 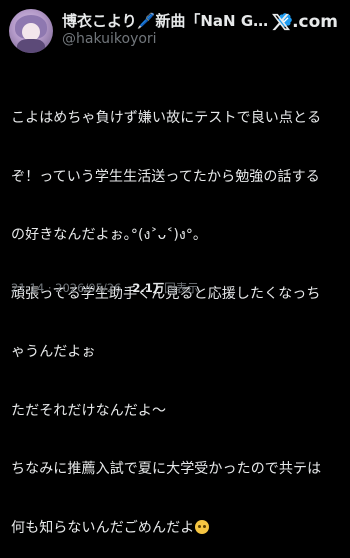 I want to click on tweet-line: こよはめちゃ負けず嫌い故にテストで良い点とる, so click(x=166, y=118).